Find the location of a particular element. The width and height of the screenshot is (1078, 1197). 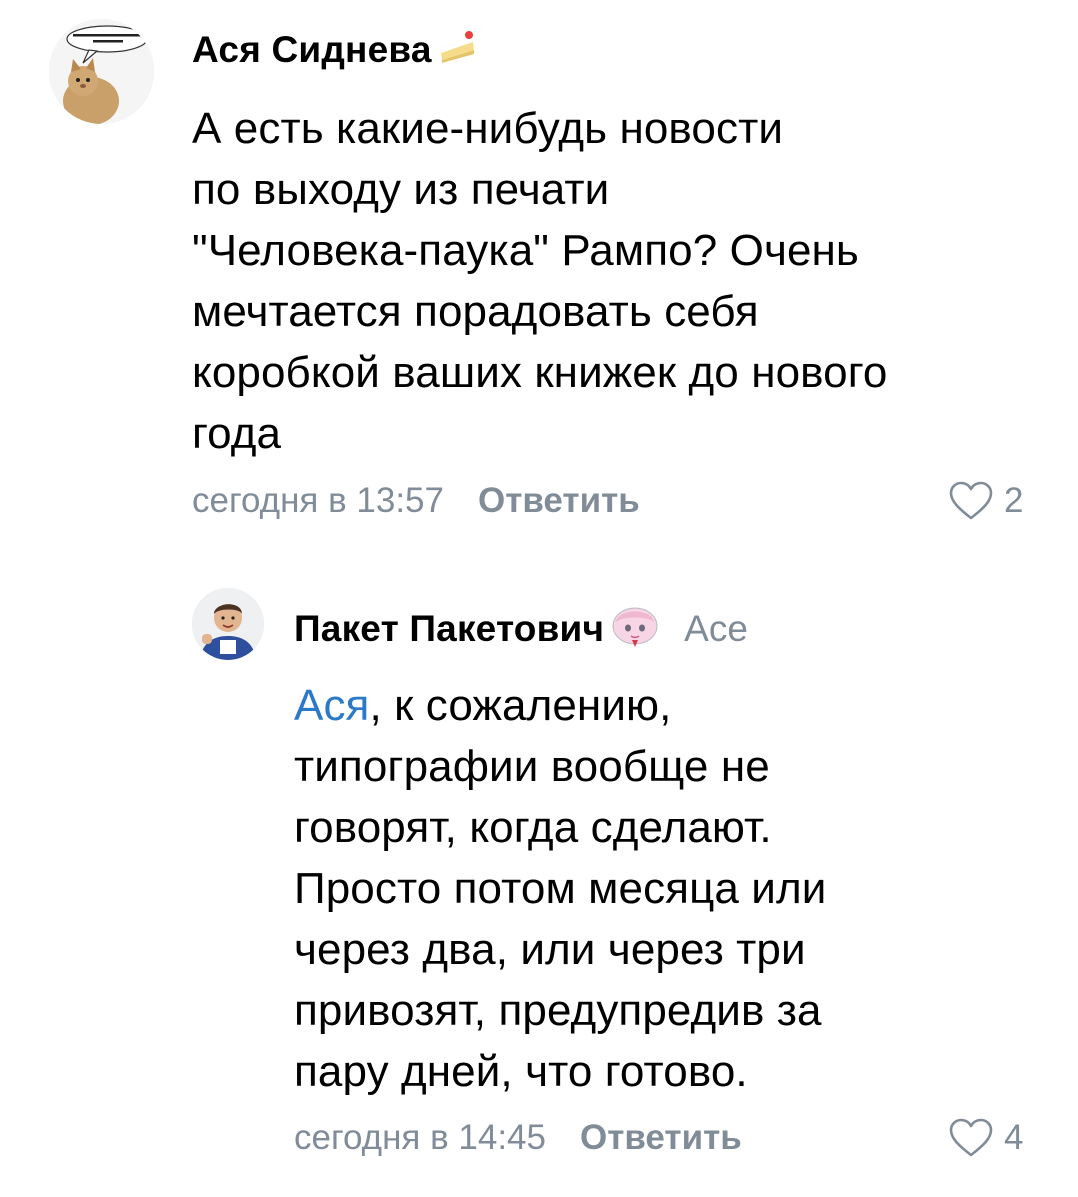

comment-meta: сегодня в 13:57 Ответить is located at coordinates (416, 501).